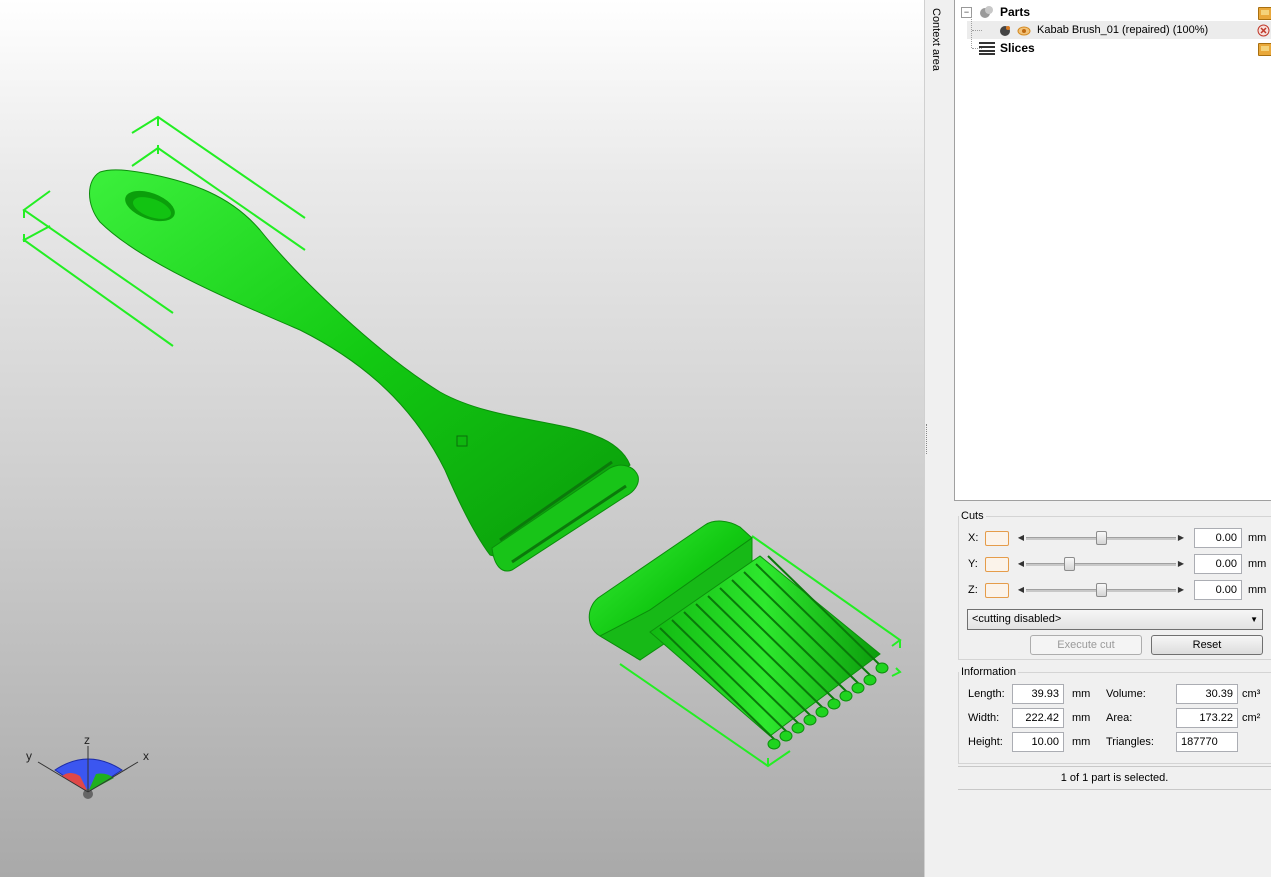  I want to click on cut-z-slider-thumb, so click(1101, 590).